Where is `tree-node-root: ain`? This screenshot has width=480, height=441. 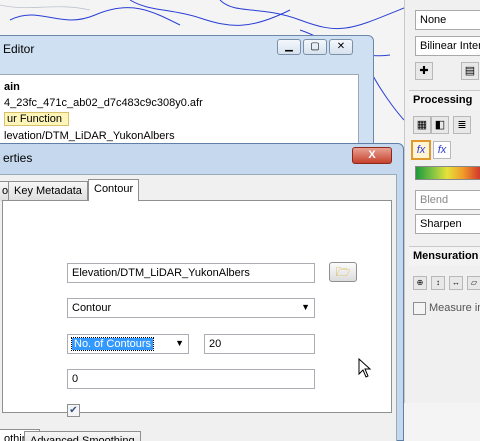
tree-node-root: ain is located at coordinates (12, 87).